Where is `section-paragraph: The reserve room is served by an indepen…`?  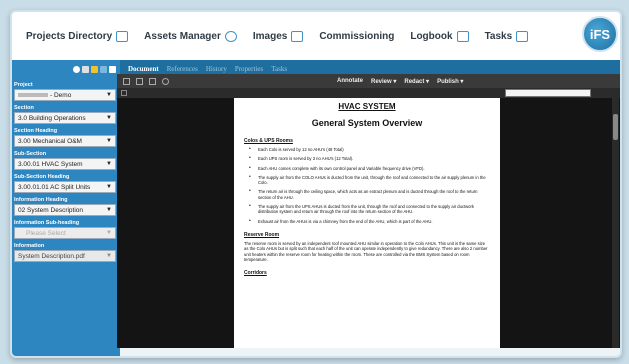
section-paragraph: The reserve room is served by an indepen… is located at coordinates (366, 251).